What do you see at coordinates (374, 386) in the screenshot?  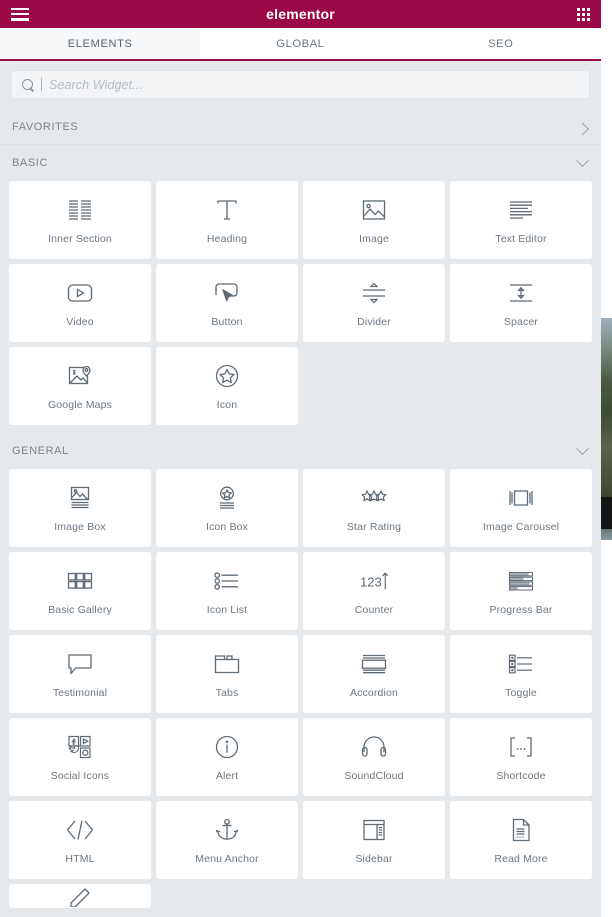 I see `grid-filler` at bounding box center [374, 386].